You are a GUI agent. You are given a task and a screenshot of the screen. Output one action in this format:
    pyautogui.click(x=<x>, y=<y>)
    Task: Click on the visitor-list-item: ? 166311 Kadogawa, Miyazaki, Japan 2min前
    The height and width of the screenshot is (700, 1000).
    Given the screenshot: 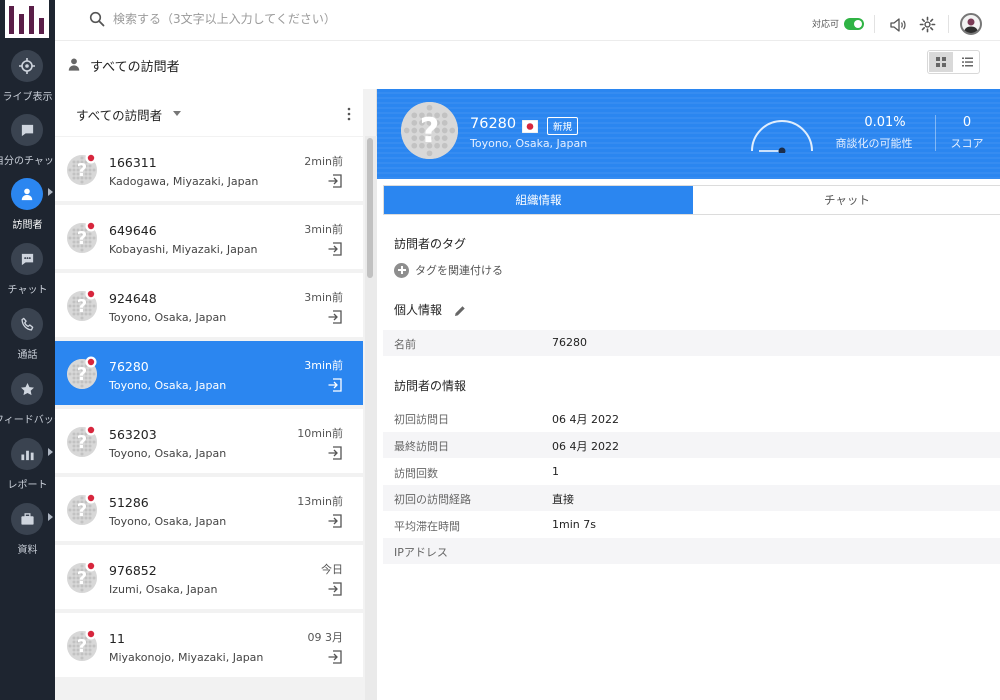 What is the action you would take?
    pyautogui.click(x=209, y=170)
    